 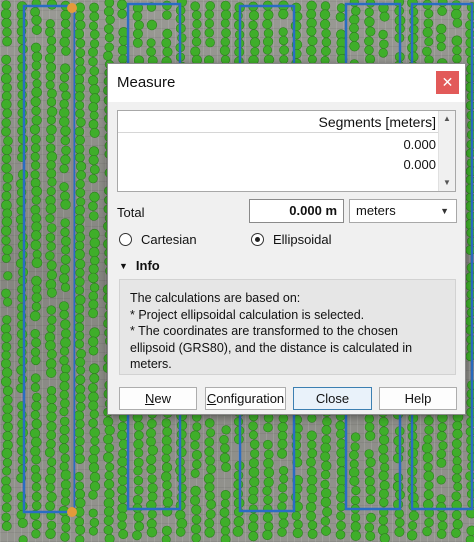 What do you see at coordinates (123, 266) in the screenshot?
I see `caret-down-icon: ▼` at bounding box center [123, 266].